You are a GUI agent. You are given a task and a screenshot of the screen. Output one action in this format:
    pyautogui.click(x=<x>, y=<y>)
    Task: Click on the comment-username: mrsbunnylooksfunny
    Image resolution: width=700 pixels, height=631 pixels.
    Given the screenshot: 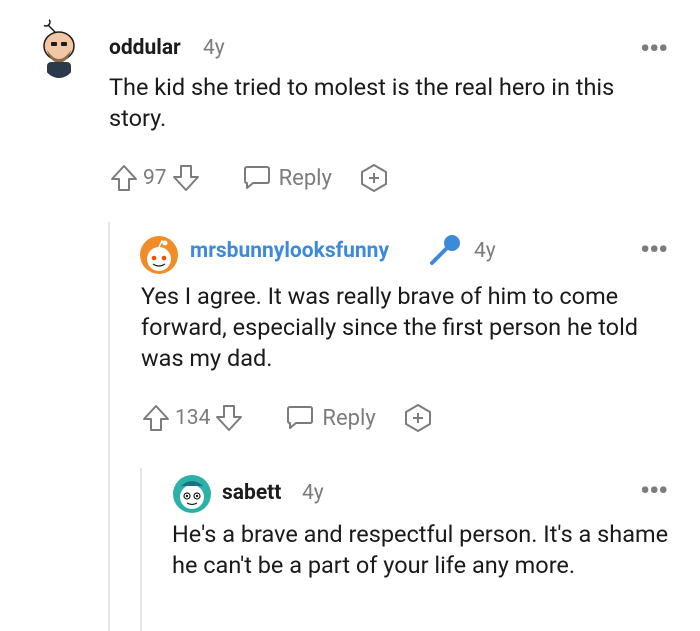 What is the action you would take?
    pyautogui.click(x=289, y=251)
    